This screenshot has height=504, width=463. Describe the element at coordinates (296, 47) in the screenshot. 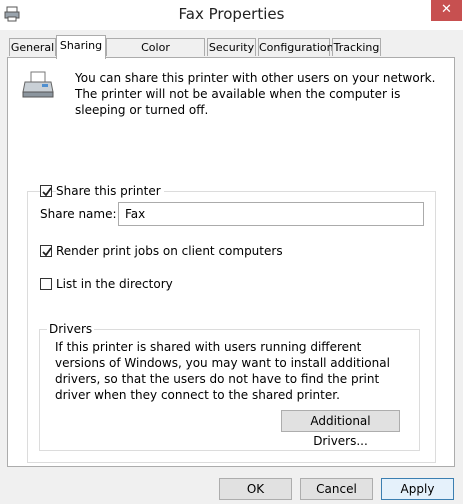

I see `tab-configuration: Configuration` at that location.